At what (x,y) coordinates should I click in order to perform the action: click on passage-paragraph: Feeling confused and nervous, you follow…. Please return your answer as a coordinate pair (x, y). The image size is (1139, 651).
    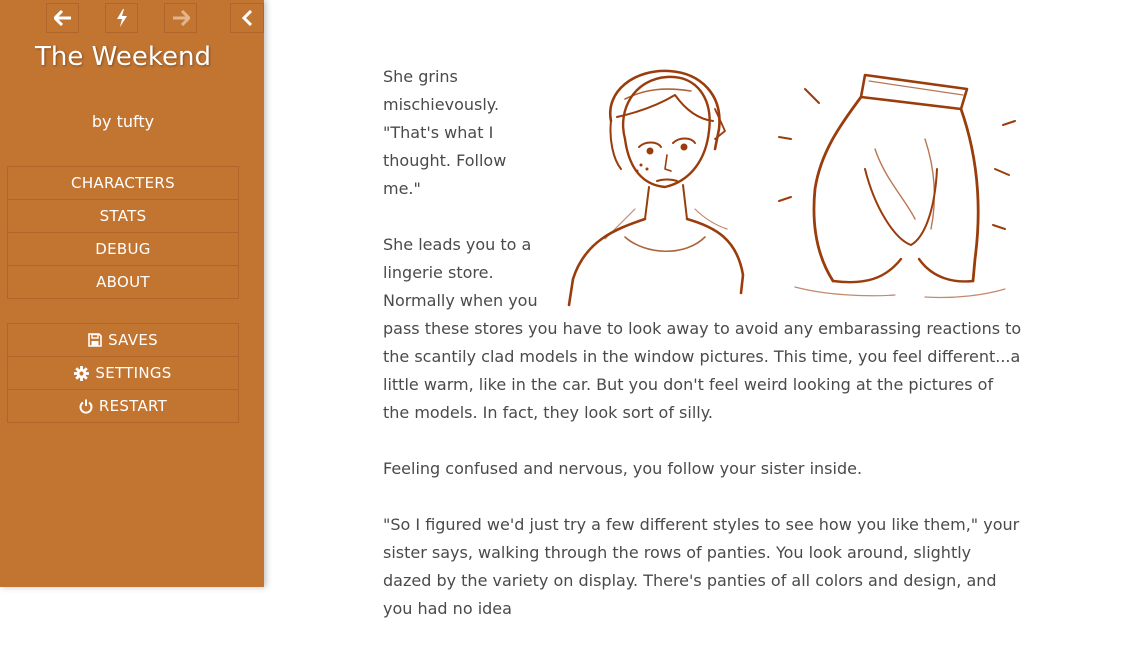
    Looking at the image, I should click on (623, 468).